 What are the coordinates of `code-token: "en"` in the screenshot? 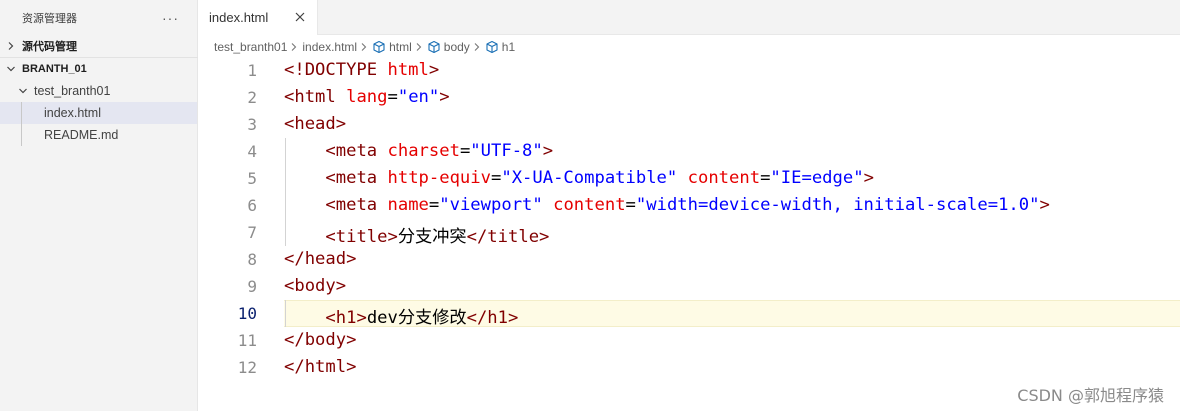 It's located at (418, 97).